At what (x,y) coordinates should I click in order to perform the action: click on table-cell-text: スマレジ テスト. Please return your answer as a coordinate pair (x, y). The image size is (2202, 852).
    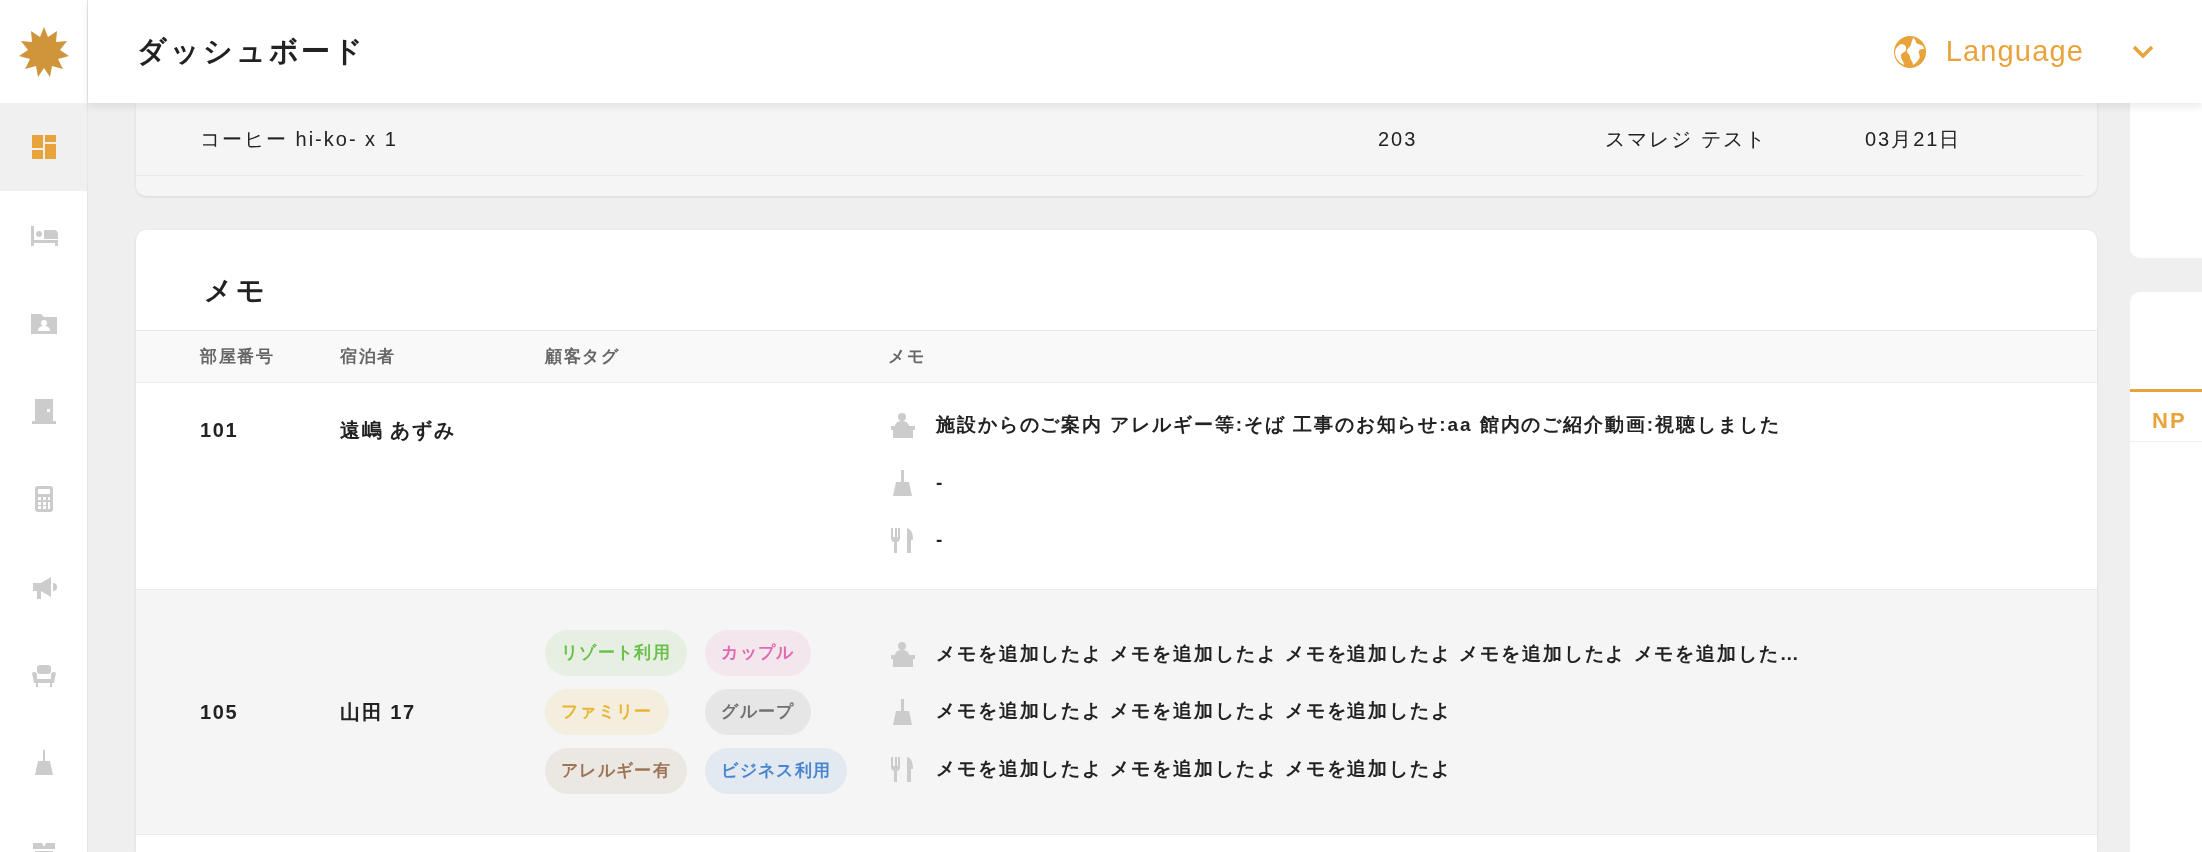
    Looking at the image, I should click on (1686, 139).